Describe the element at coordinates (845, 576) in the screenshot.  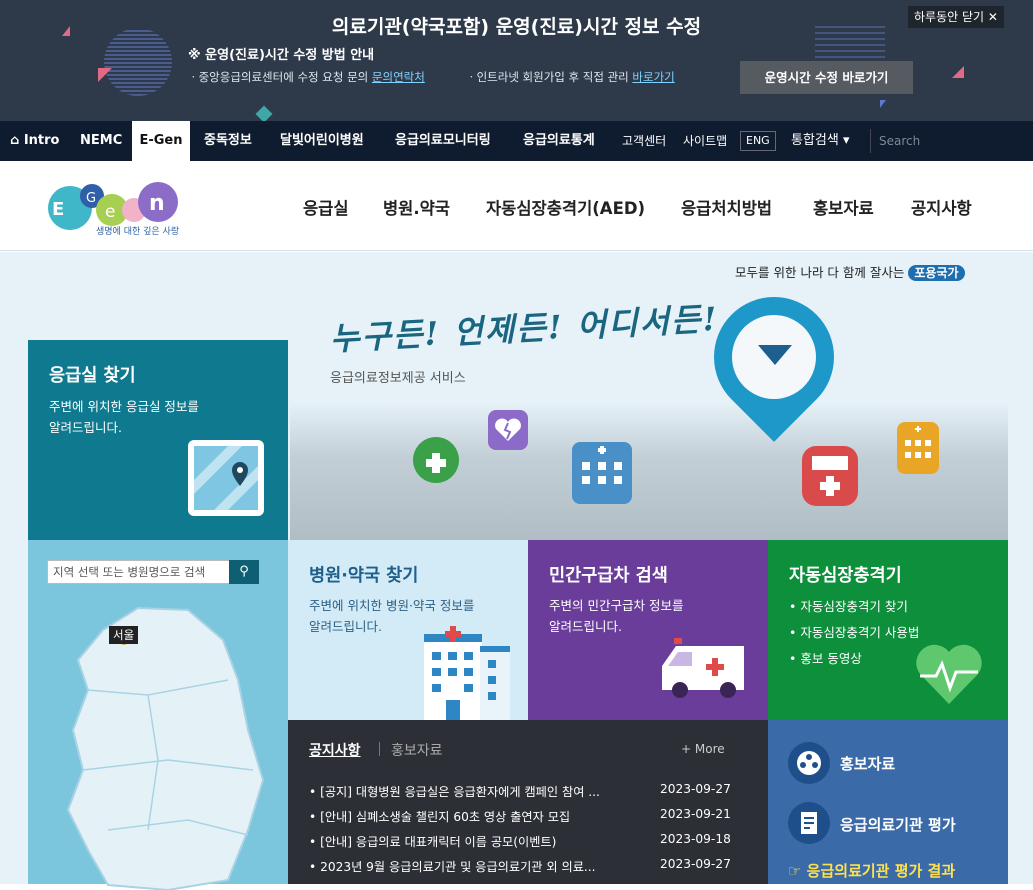
I see `aed-card-title: 자동심장충격기` at that location.